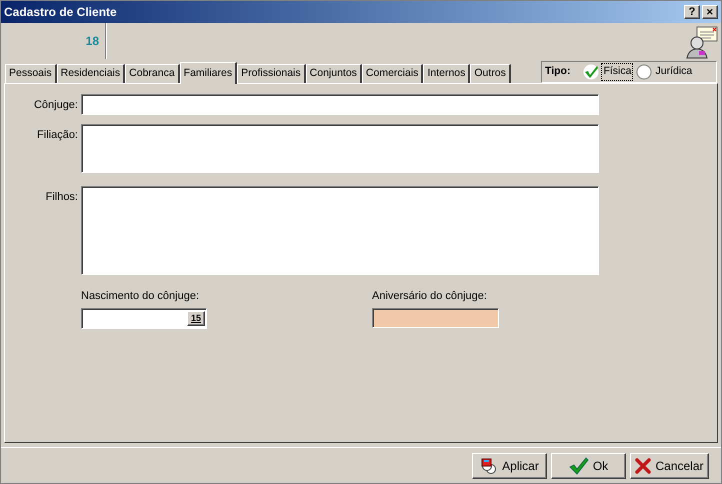 The width and height of the screenshot is (722, 484). What do you see at coordinates (490, 73) in the screenshot?
I see `tab: Outros` at bounding box center [490, 73].